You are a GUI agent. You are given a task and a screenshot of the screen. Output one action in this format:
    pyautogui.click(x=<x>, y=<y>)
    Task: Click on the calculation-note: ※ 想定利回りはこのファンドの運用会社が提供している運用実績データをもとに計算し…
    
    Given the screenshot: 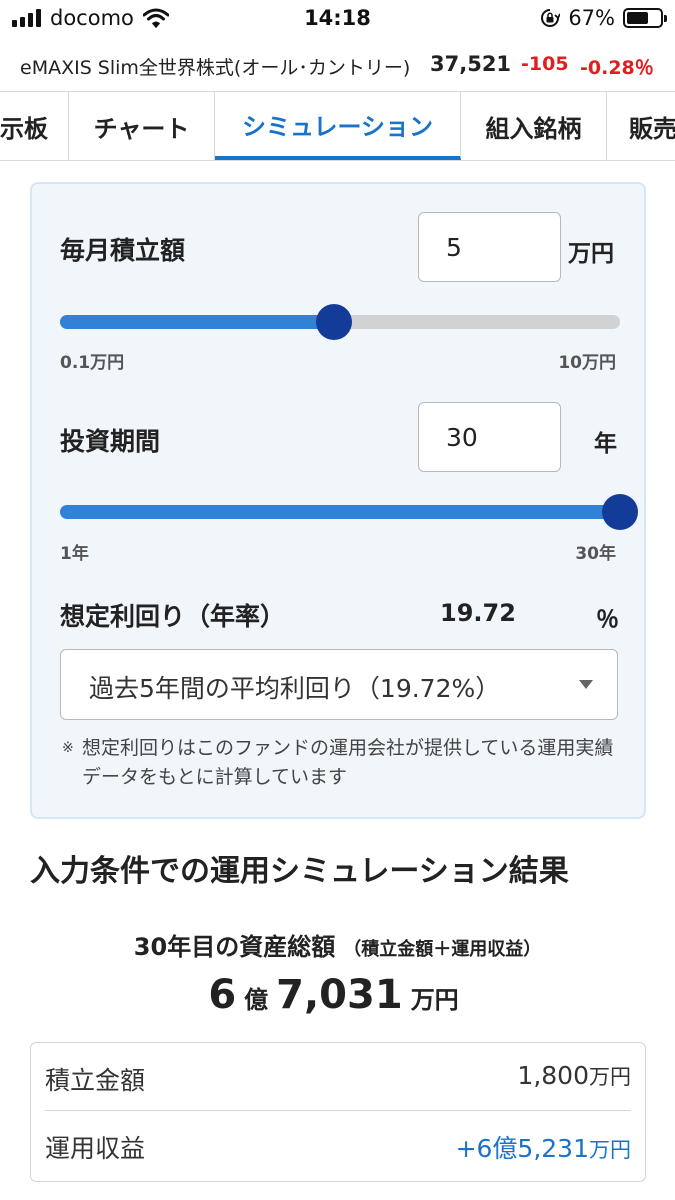 What is the action you would take?
    pyautogui.click(x=342, y=763)
    